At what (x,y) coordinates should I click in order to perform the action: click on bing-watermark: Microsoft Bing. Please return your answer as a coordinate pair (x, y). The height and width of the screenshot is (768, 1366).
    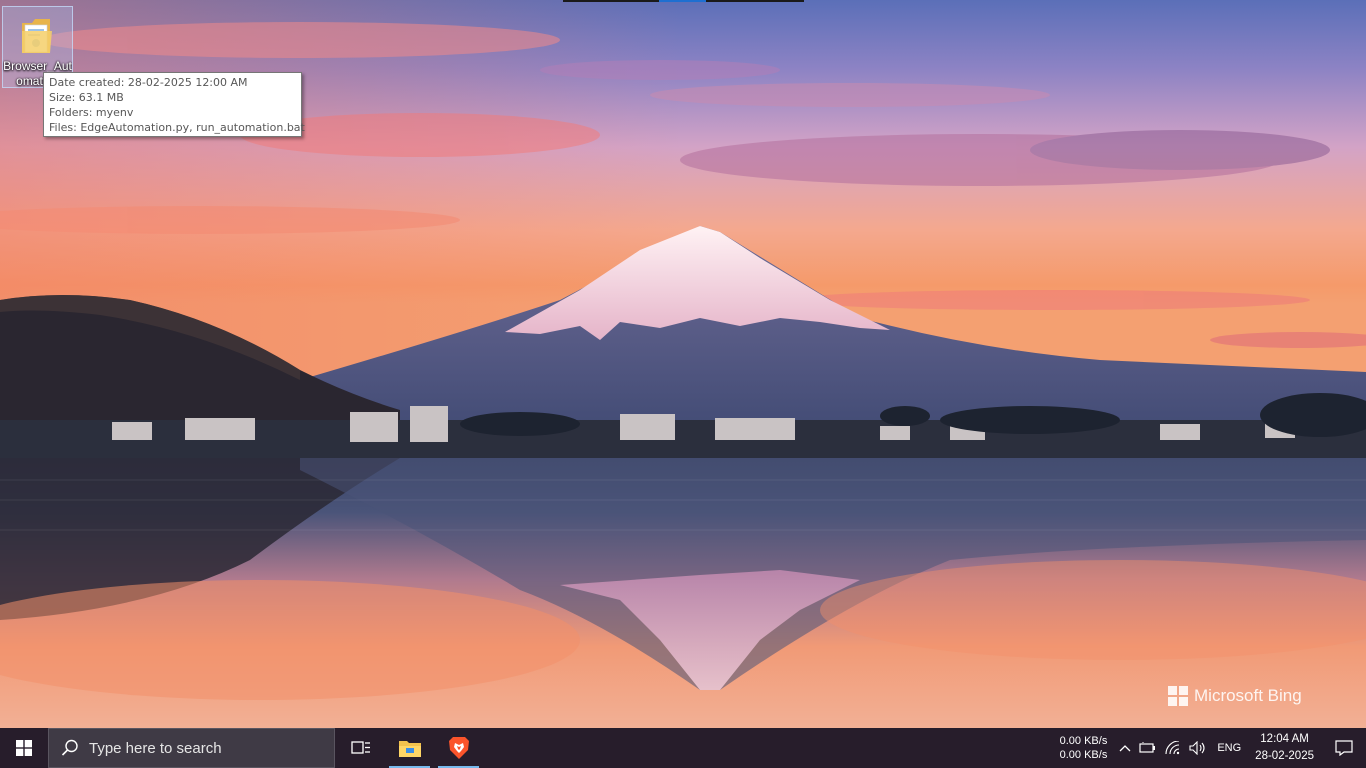
    Looking at the image, I should click on (1235, 696).